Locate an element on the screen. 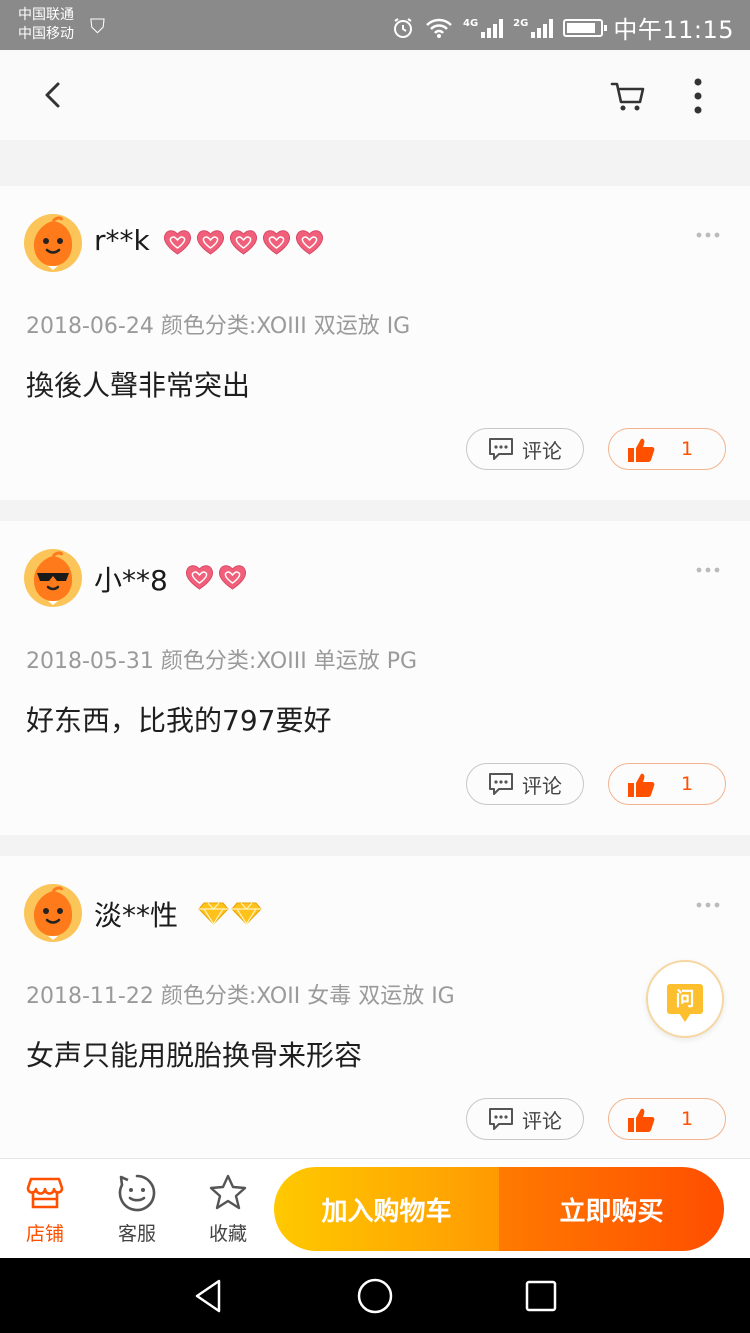 The image size is (750, 1333). add-to-cart-button: 加入购物车 is located at coordinates (386, 1209).